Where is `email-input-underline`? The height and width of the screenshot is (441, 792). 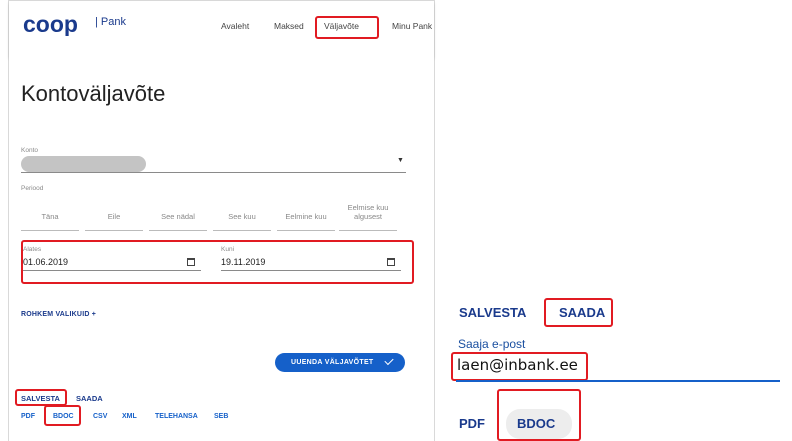
email-input-underline is located at coordinates (618, 381).